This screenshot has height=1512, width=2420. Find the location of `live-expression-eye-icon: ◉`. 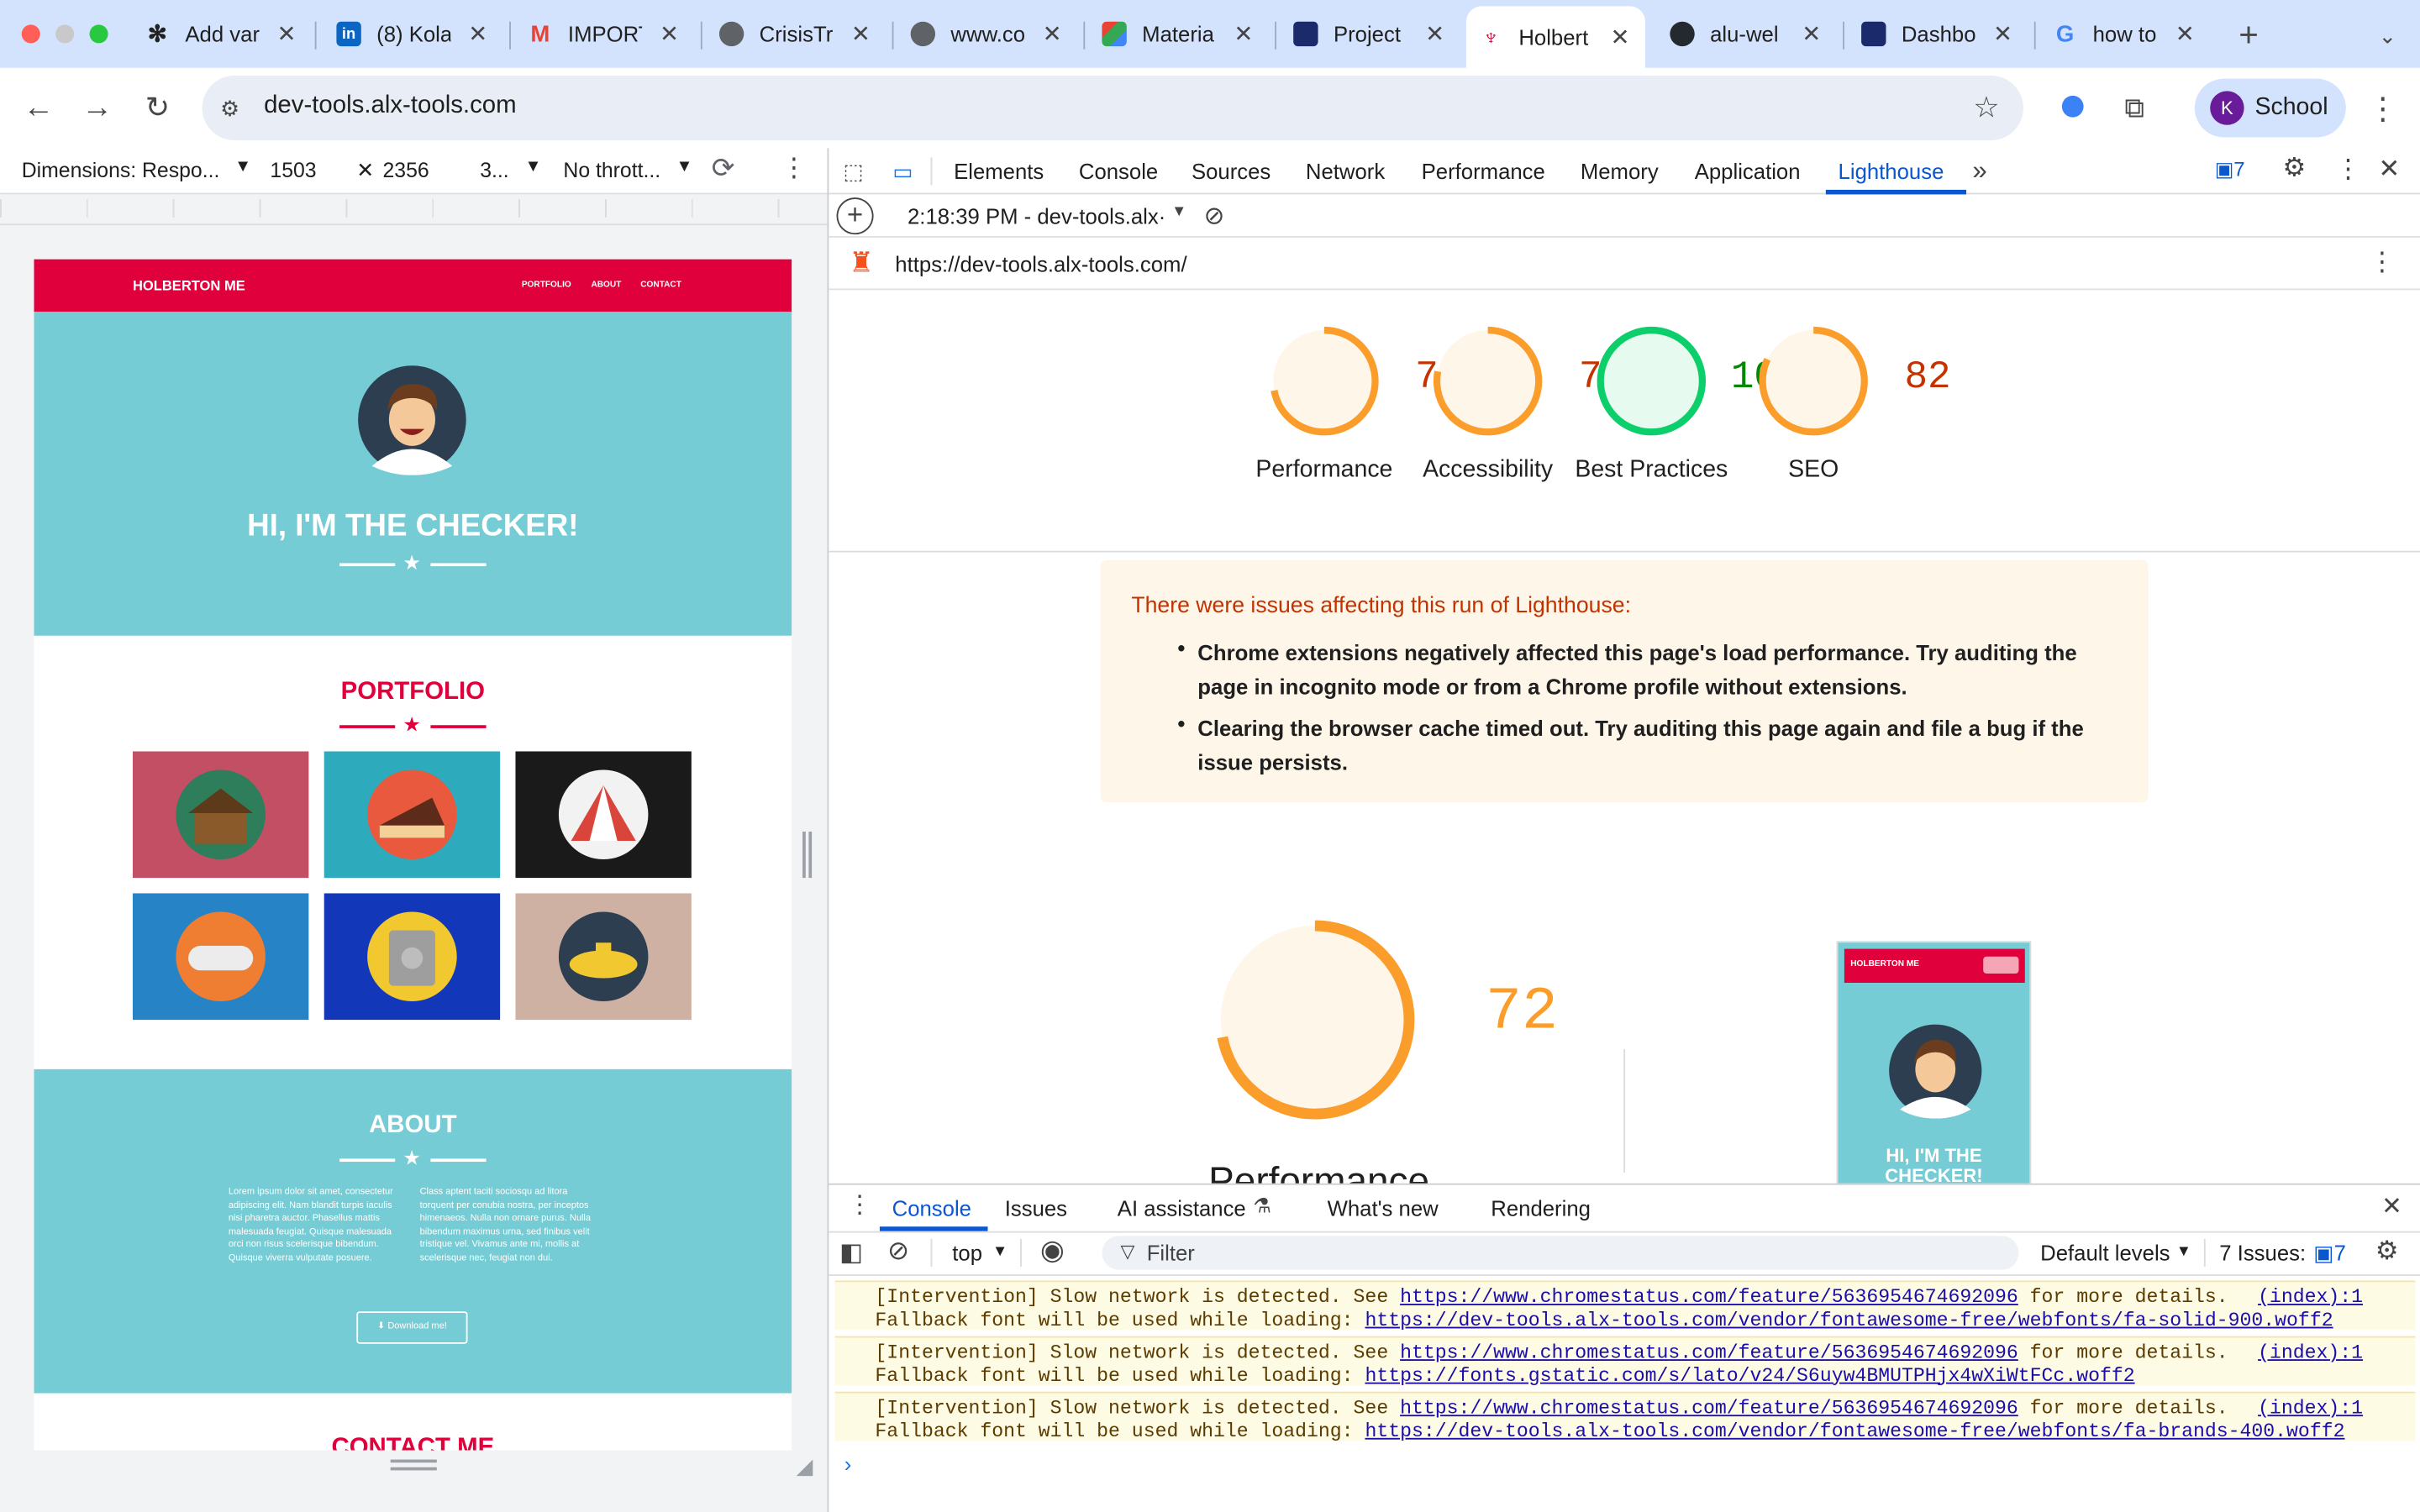

live-expression-eye-icon: ◉ is located at coordinates (1052, 1250).